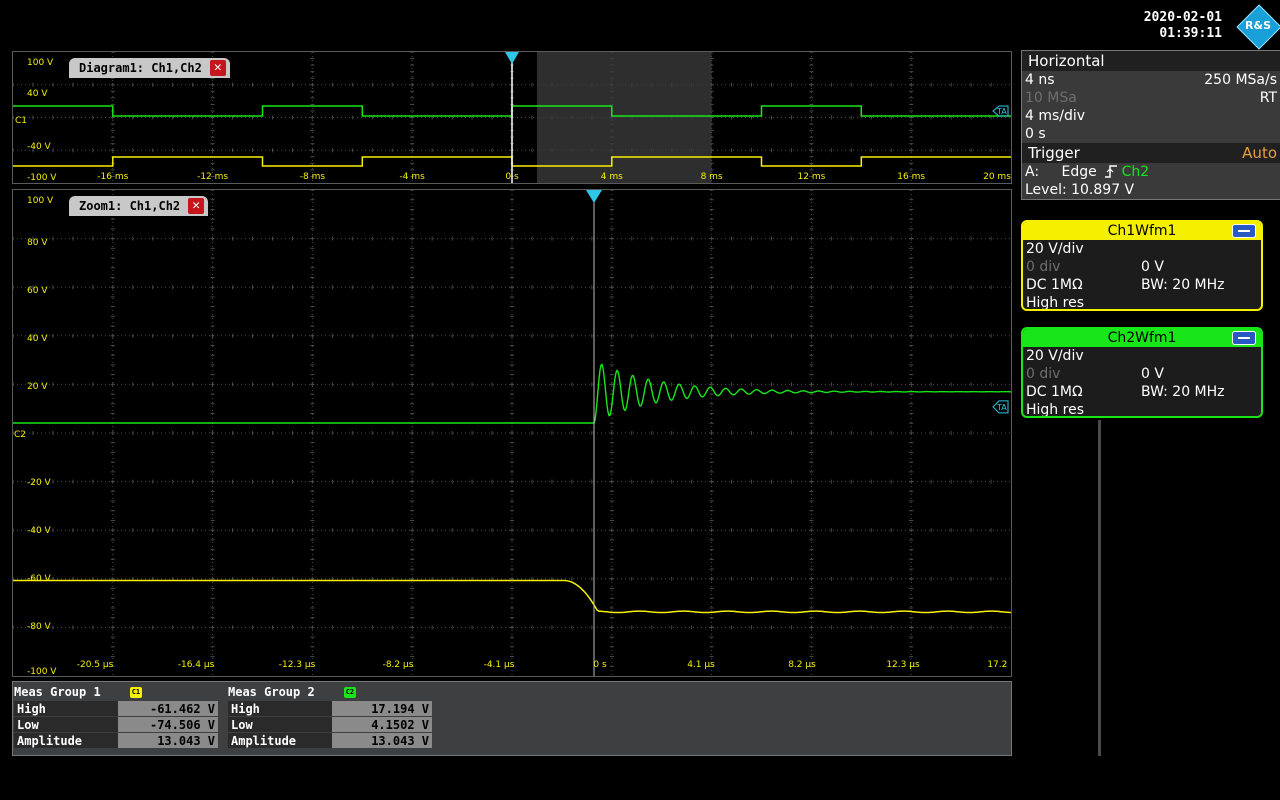  What do you see at coordinates (39, 627) in the screenshot?
I see `y-axis-label: -80 V` at bounding box center [39, 627].